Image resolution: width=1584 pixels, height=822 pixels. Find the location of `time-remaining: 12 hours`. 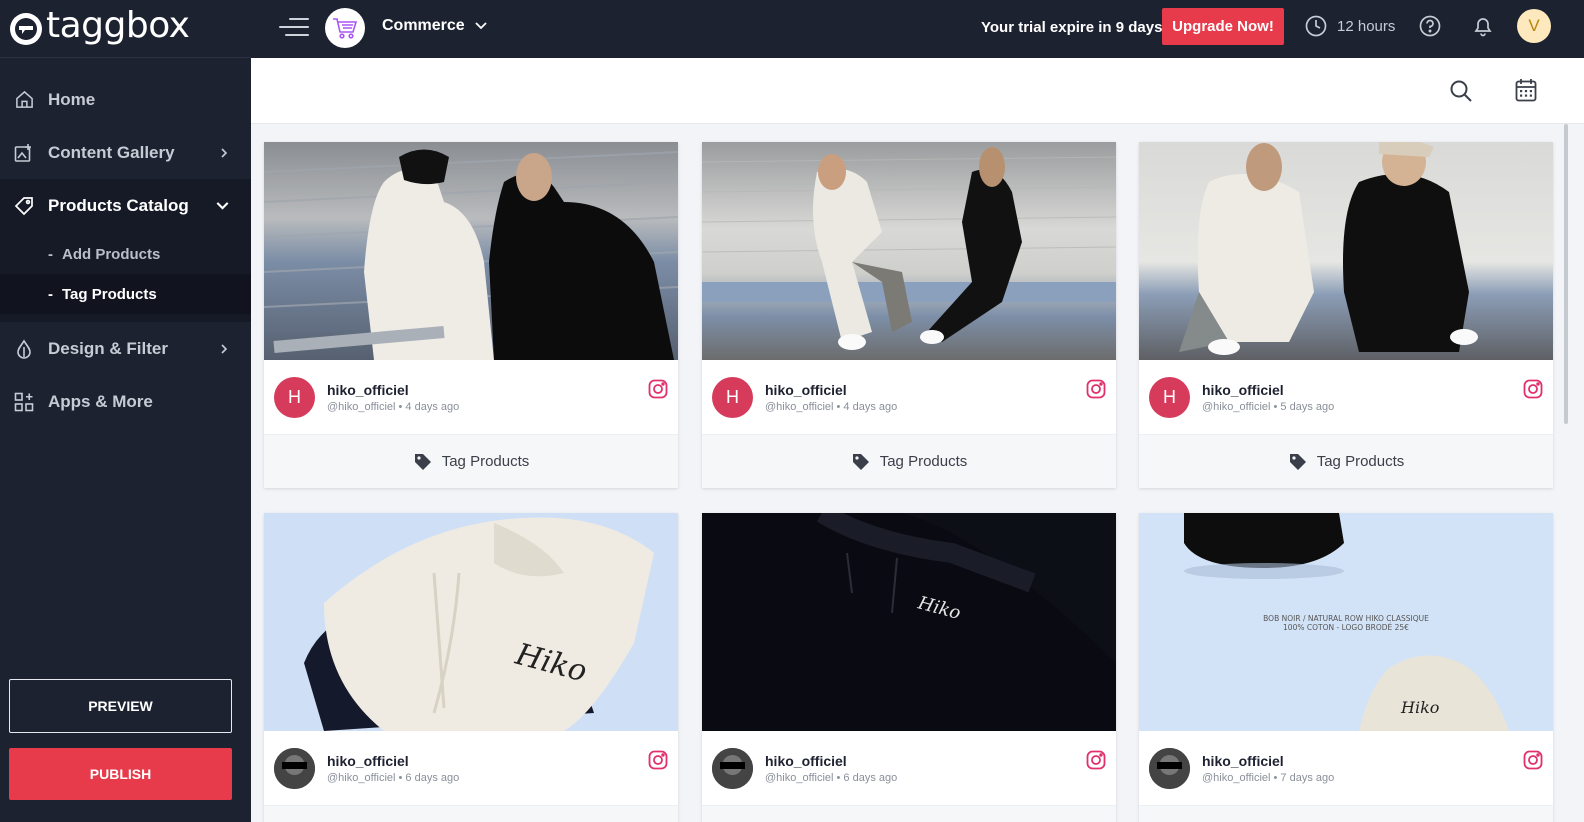

time-remaining: 12 hours is located at coordinates (1350, 26).